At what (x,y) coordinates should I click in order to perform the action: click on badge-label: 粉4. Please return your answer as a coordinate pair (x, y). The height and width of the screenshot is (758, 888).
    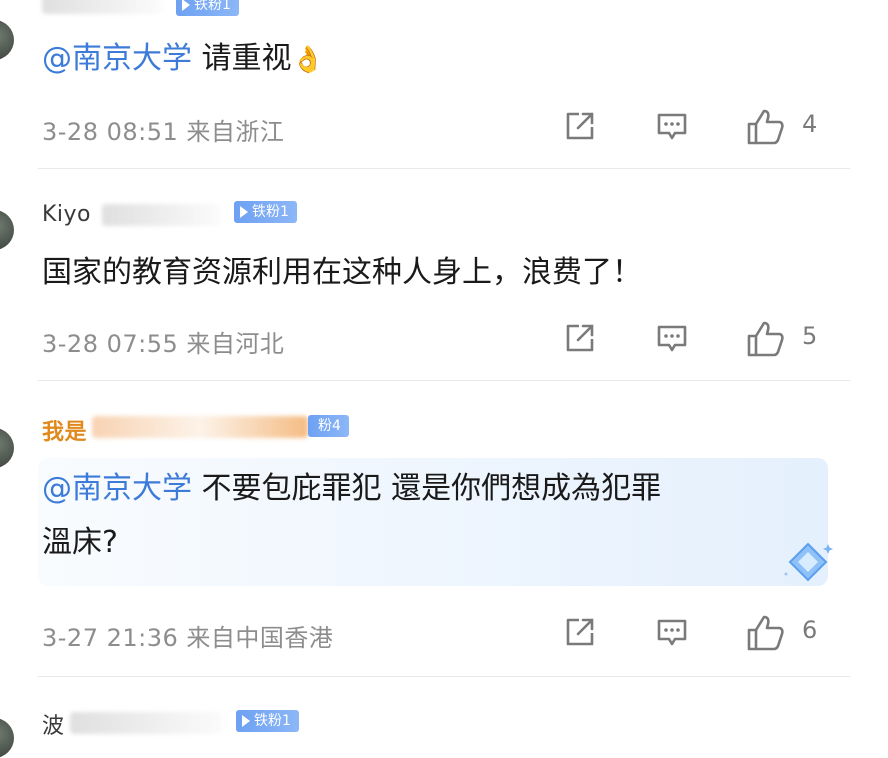
    Looking at the image, I should click on (329, 426).